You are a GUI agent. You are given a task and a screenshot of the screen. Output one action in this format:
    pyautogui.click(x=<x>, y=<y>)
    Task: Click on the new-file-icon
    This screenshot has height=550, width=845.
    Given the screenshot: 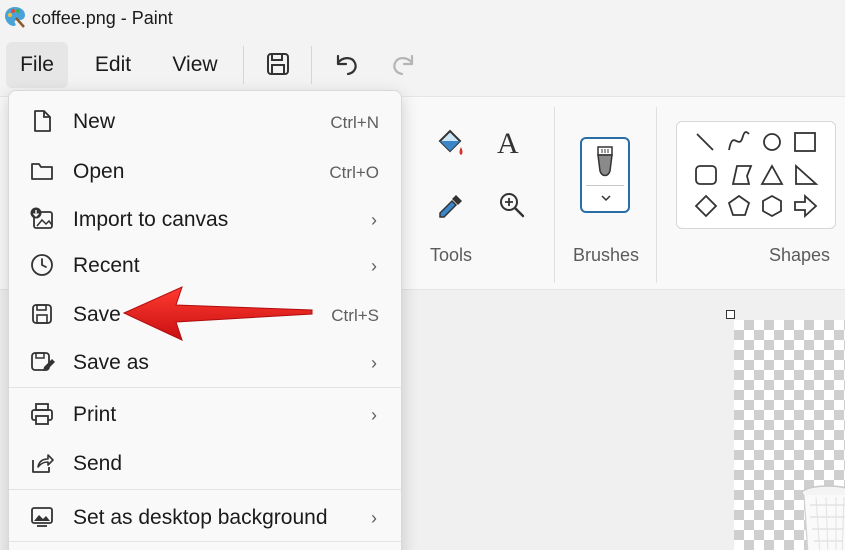 What is the action you would take?
    pyautogui.click(x=42, y=121)
    